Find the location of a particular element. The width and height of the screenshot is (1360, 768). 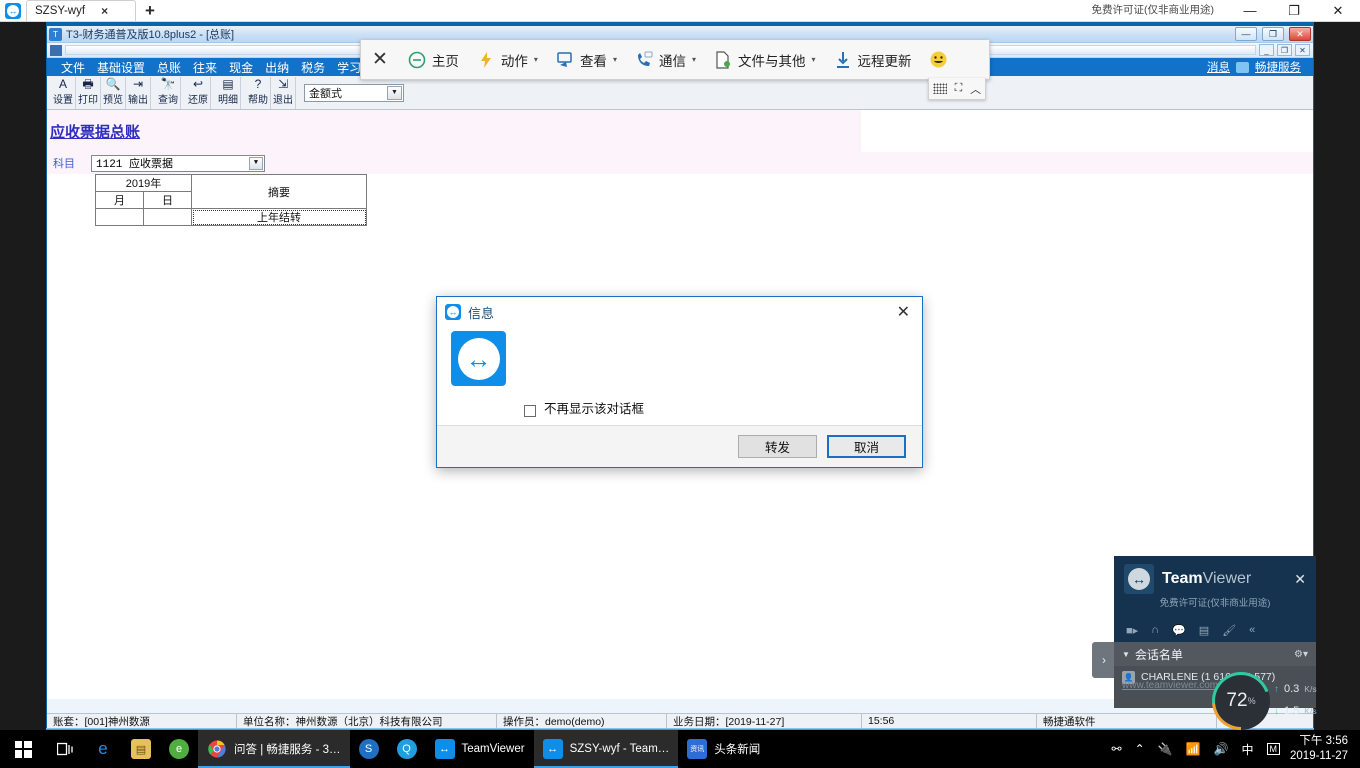

ime-mode-icon: M is located at coordinates (1273, 749).